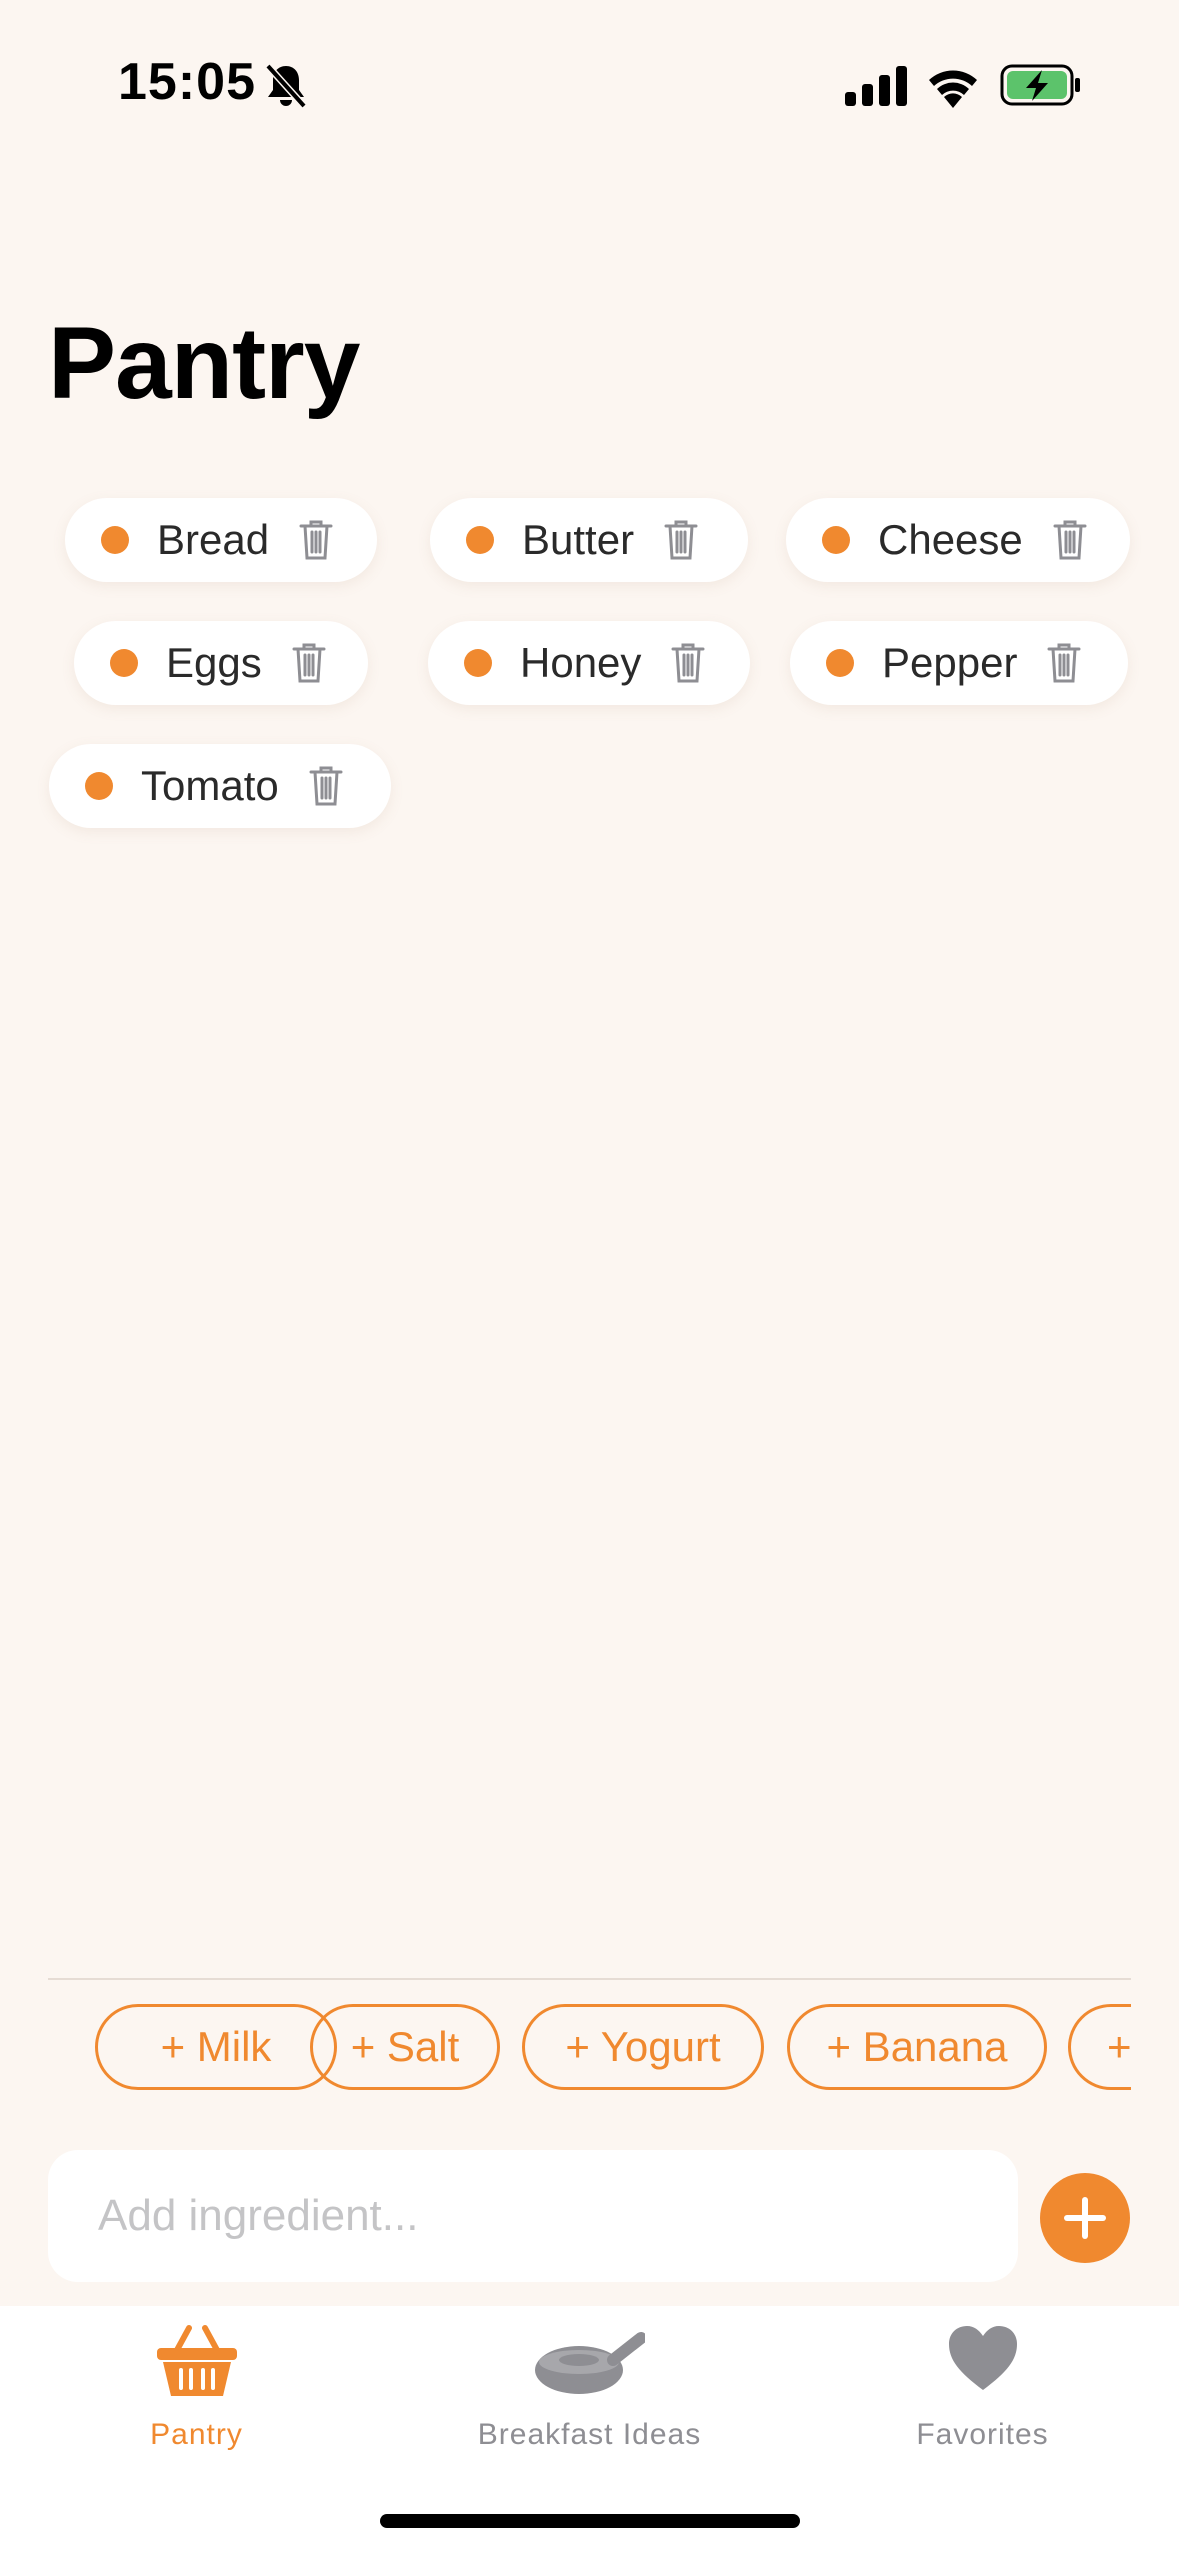  What do you see at coordinates (589, 2363) in the screenshot?
I see `frying-pan-icon` at bounding box center [589, 2363].